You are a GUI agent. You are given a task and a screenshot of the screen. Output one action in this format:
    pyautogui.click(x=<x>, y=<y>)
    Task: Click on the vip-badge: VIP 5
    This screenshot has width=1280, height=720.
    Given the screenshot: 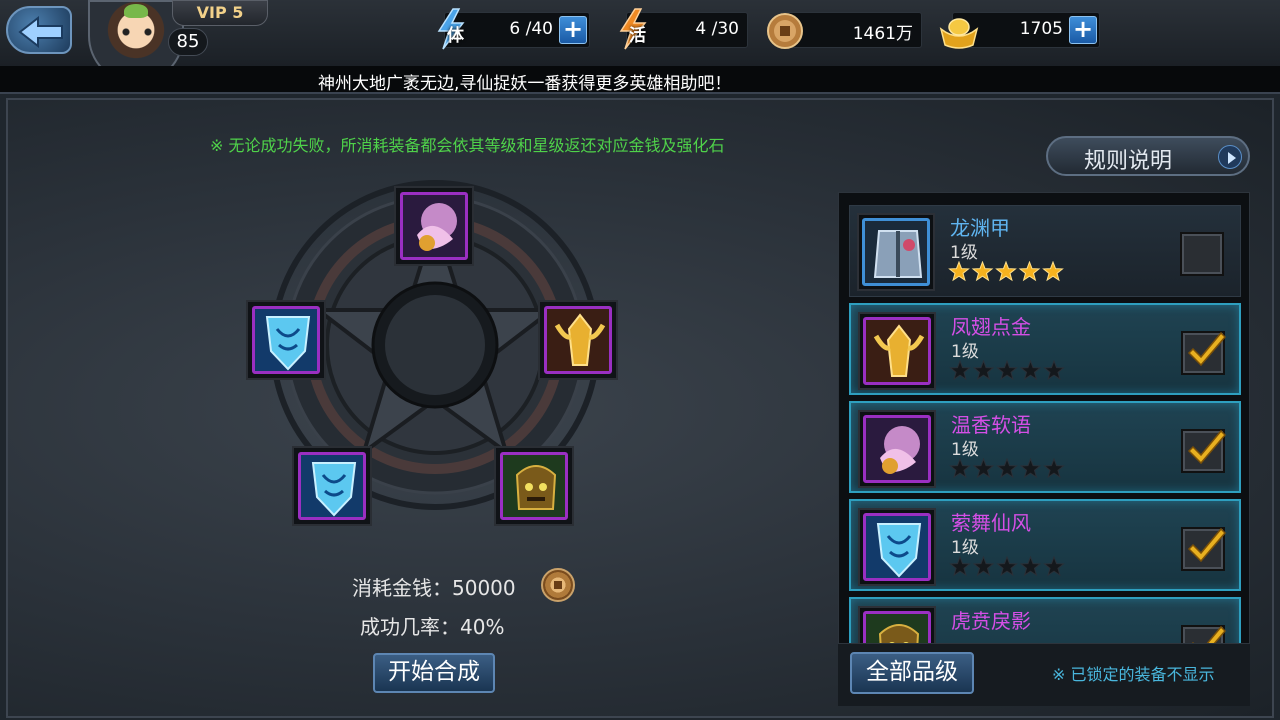 What is the action you would take?
    pyautogui.click(x=220, y=13)
    